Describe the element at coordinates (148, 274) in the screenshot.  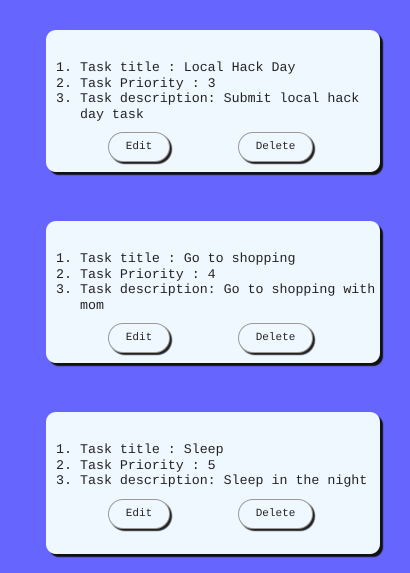
I see `task-detail: Task Priority : 4` at that location.